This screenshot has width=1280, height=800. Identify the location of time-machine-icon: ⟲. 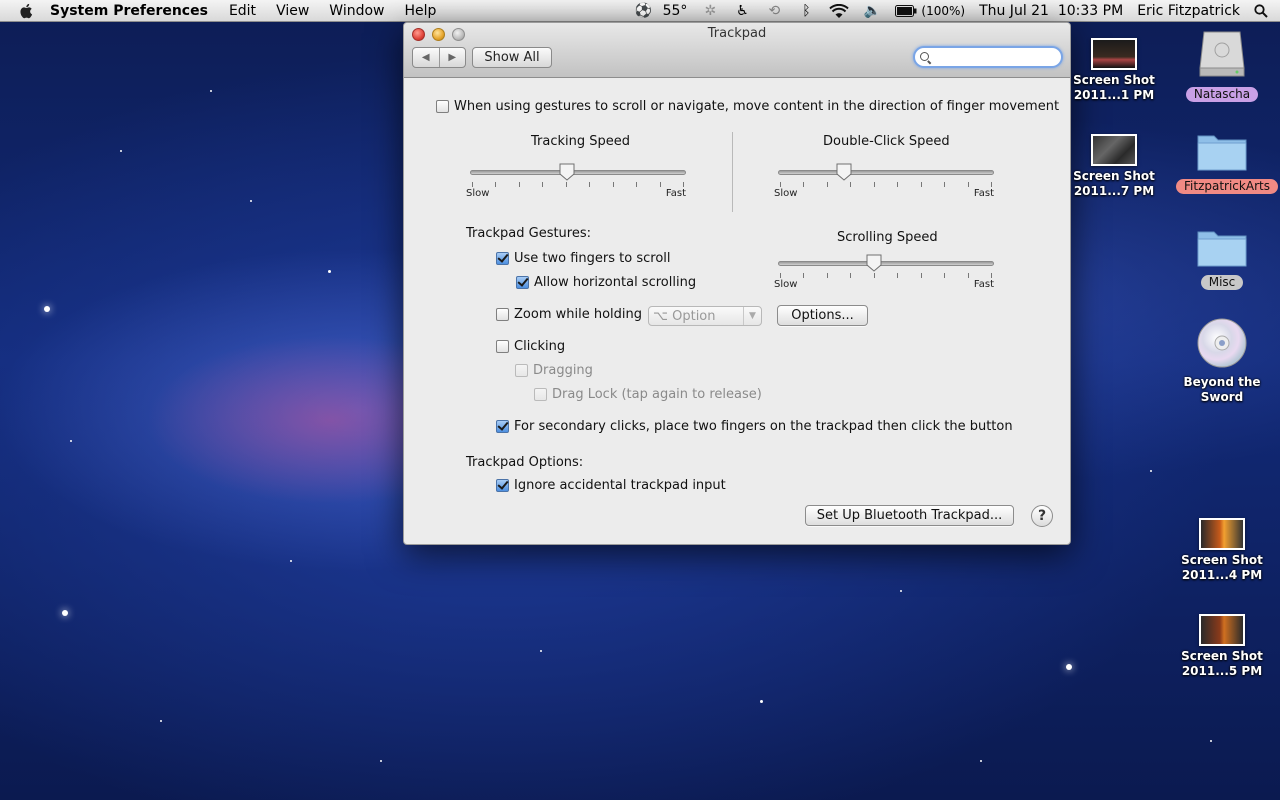
(774, 11).